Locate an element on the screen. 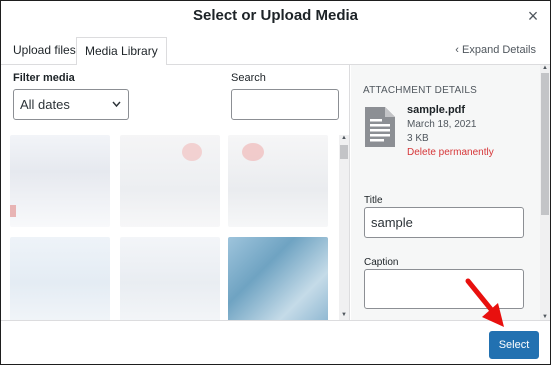  details-scrollbar: ▲ ▼ is located at coordinates (545, 192).